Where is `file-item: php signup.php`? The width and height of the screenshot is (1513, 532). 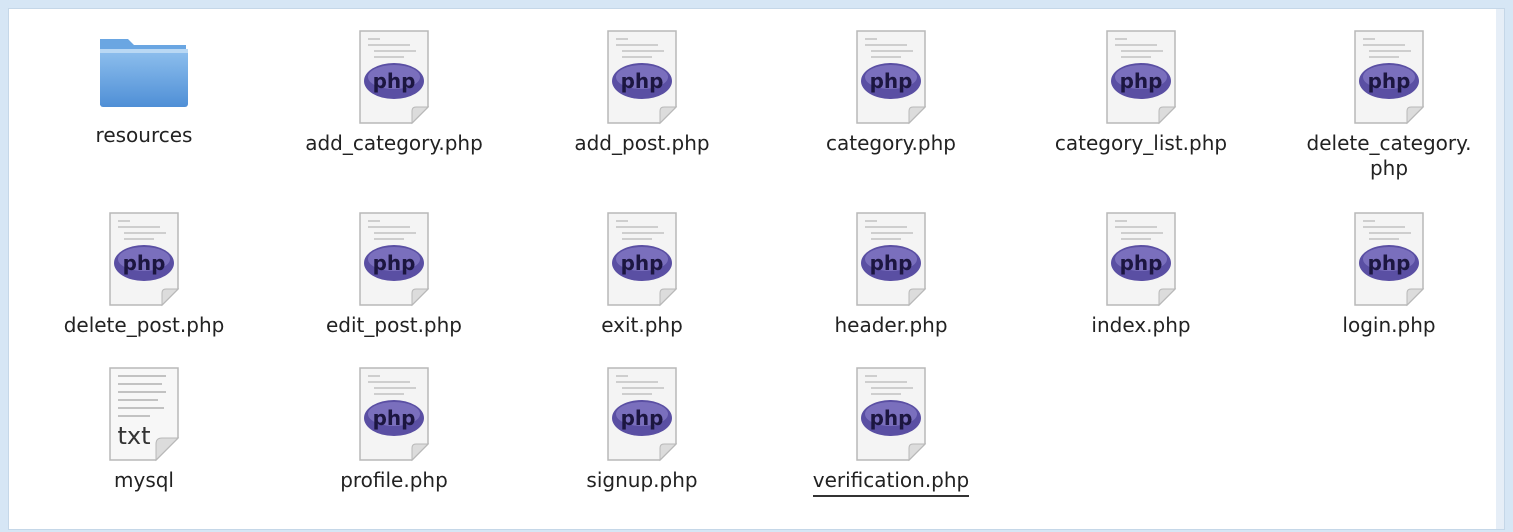 file-item: php signup.php is located at coordinates (642, 429).